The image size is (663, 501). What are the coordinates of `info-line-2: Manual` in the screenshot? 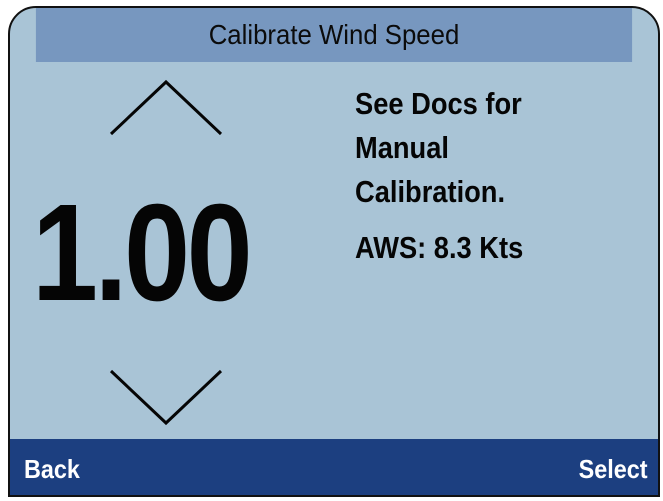 It's located at (402, 147).